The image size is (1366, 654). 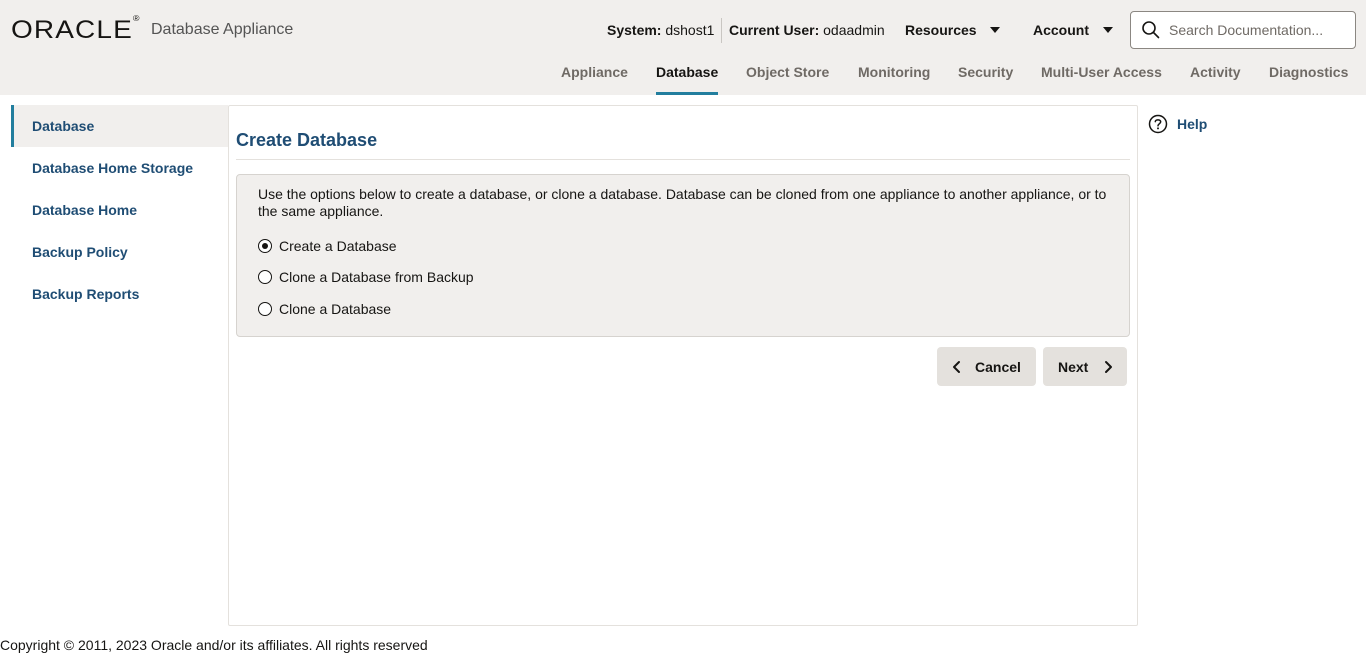 What do you see at coordinates (634, 30) in the screenshot?
I see `system-label: System:` at bounding box center [634, 30].